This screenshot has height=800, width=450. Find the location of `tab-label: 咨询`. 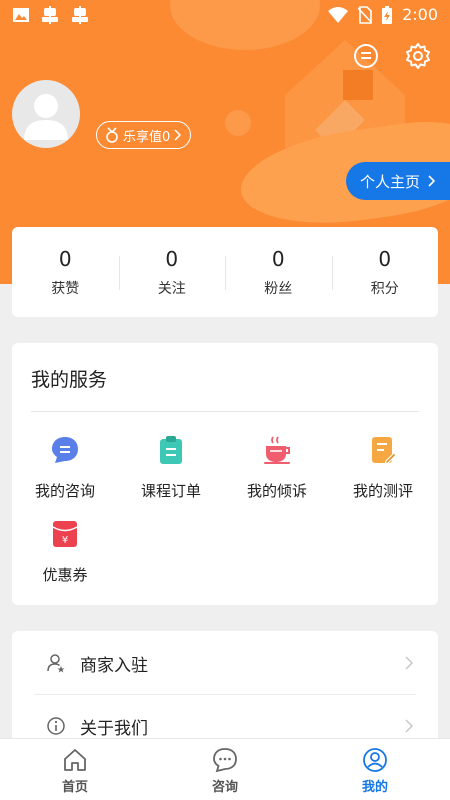

tab-label: 咨询 is located at coordinates (224, 787).